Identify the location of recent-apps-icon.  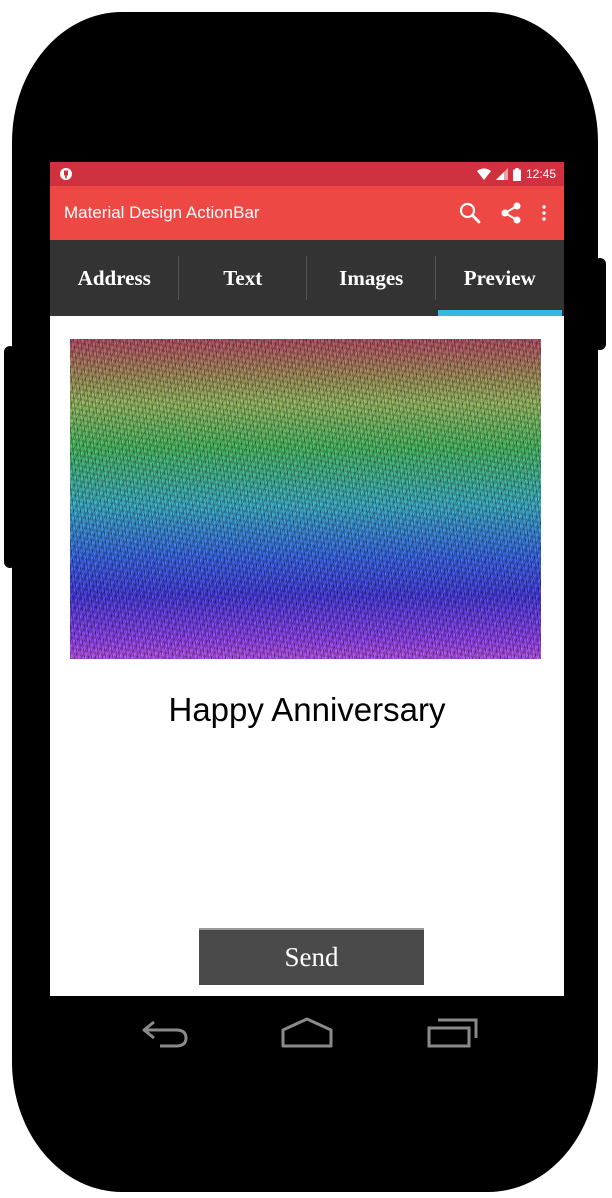
(453, 1033).